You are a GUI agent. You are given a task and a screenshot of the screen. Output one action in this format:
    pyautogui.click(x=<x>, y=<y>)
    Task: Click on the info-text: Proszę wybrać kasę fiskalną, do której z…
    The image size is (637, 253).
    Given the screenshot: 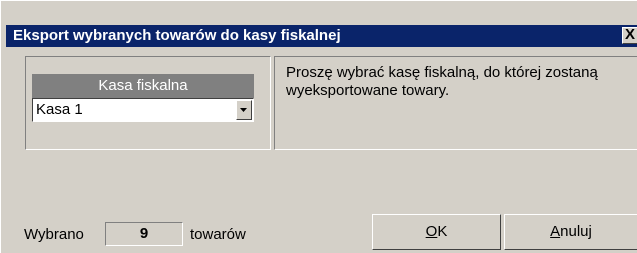 What is the action you would take?
    pyautogui.click(x=442, y=81)
    